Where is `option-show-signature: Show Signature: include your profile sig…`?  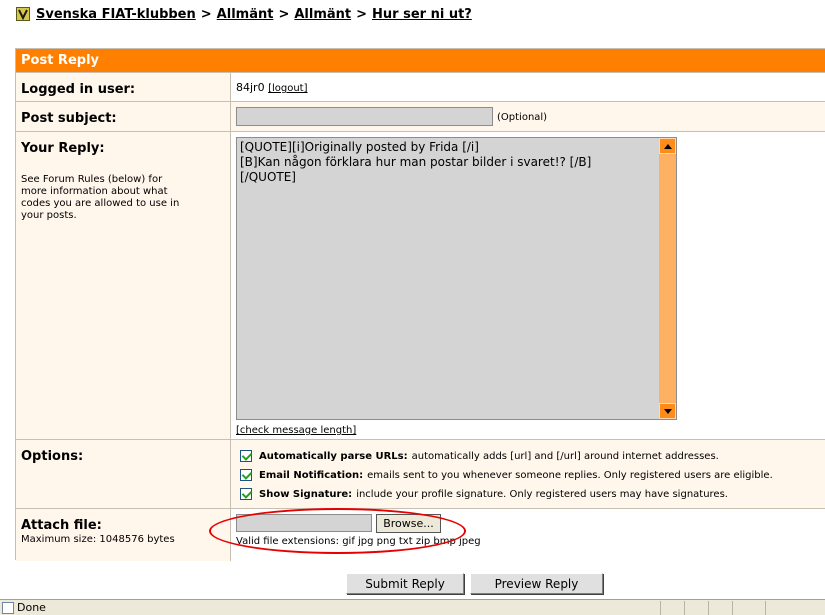 option-show-signature: Show Signature: include your profile sig… is located at coordinates (484, 494).